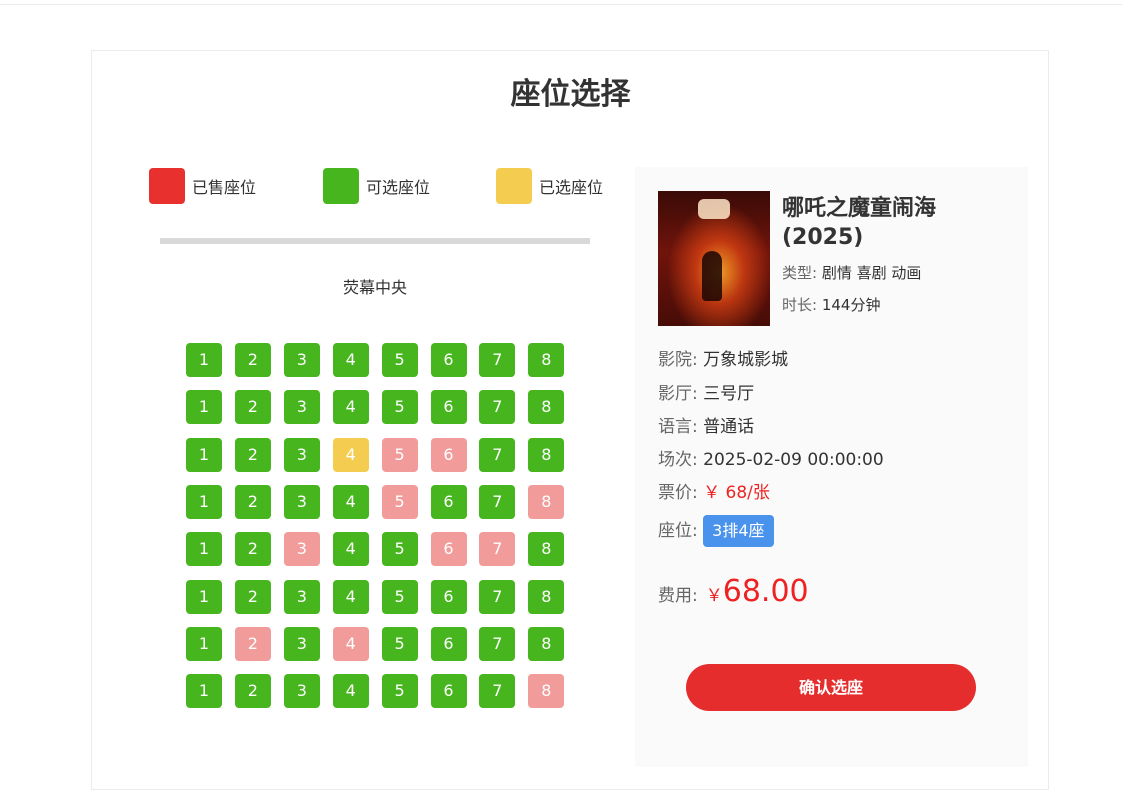  I want to click on fee-label: 费用:, so click(678, 596).